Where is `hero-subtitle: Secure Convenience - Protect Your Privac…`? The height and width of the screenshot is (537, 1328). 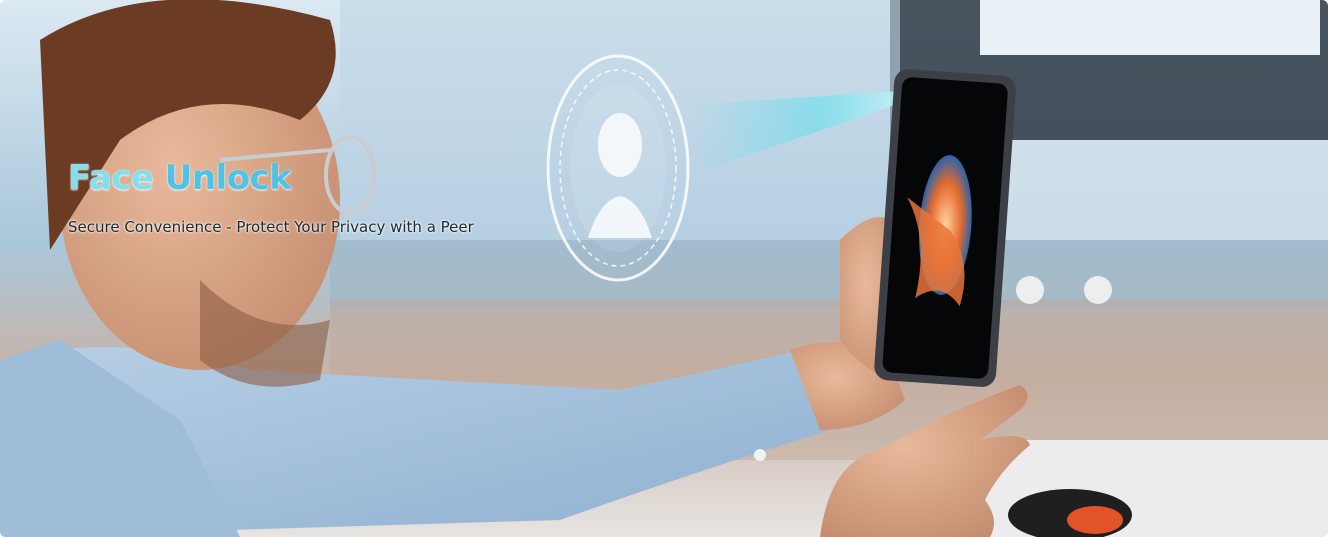
hero-subtitle: Secure Convenience - Protect Your Privac… is located at coordinates (271, 227).